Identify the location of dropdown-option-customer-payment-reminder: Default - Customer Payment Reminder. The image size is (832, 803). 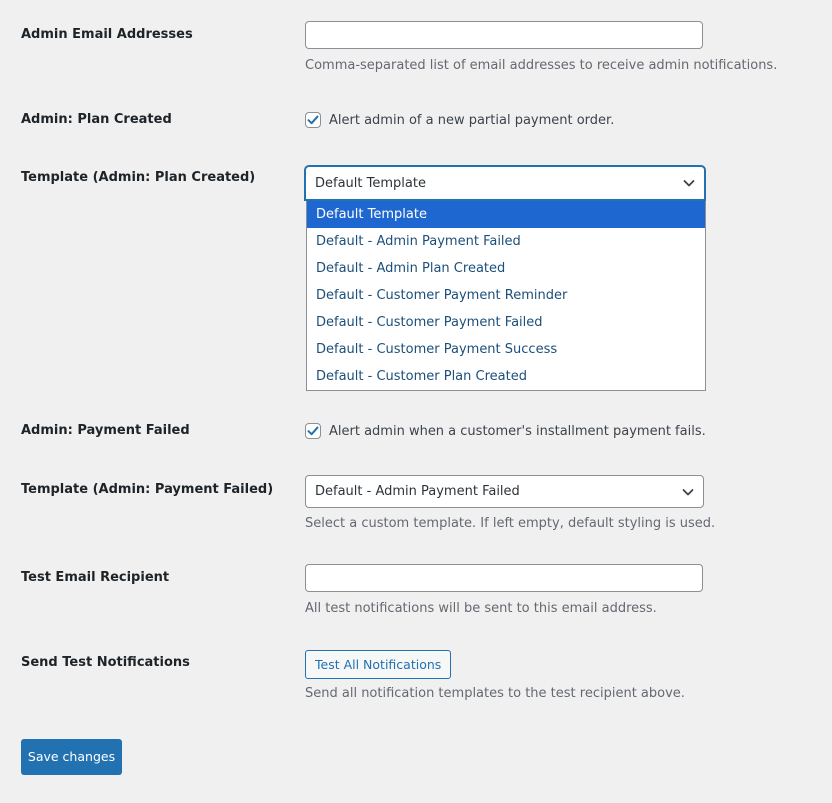
(506, 295).